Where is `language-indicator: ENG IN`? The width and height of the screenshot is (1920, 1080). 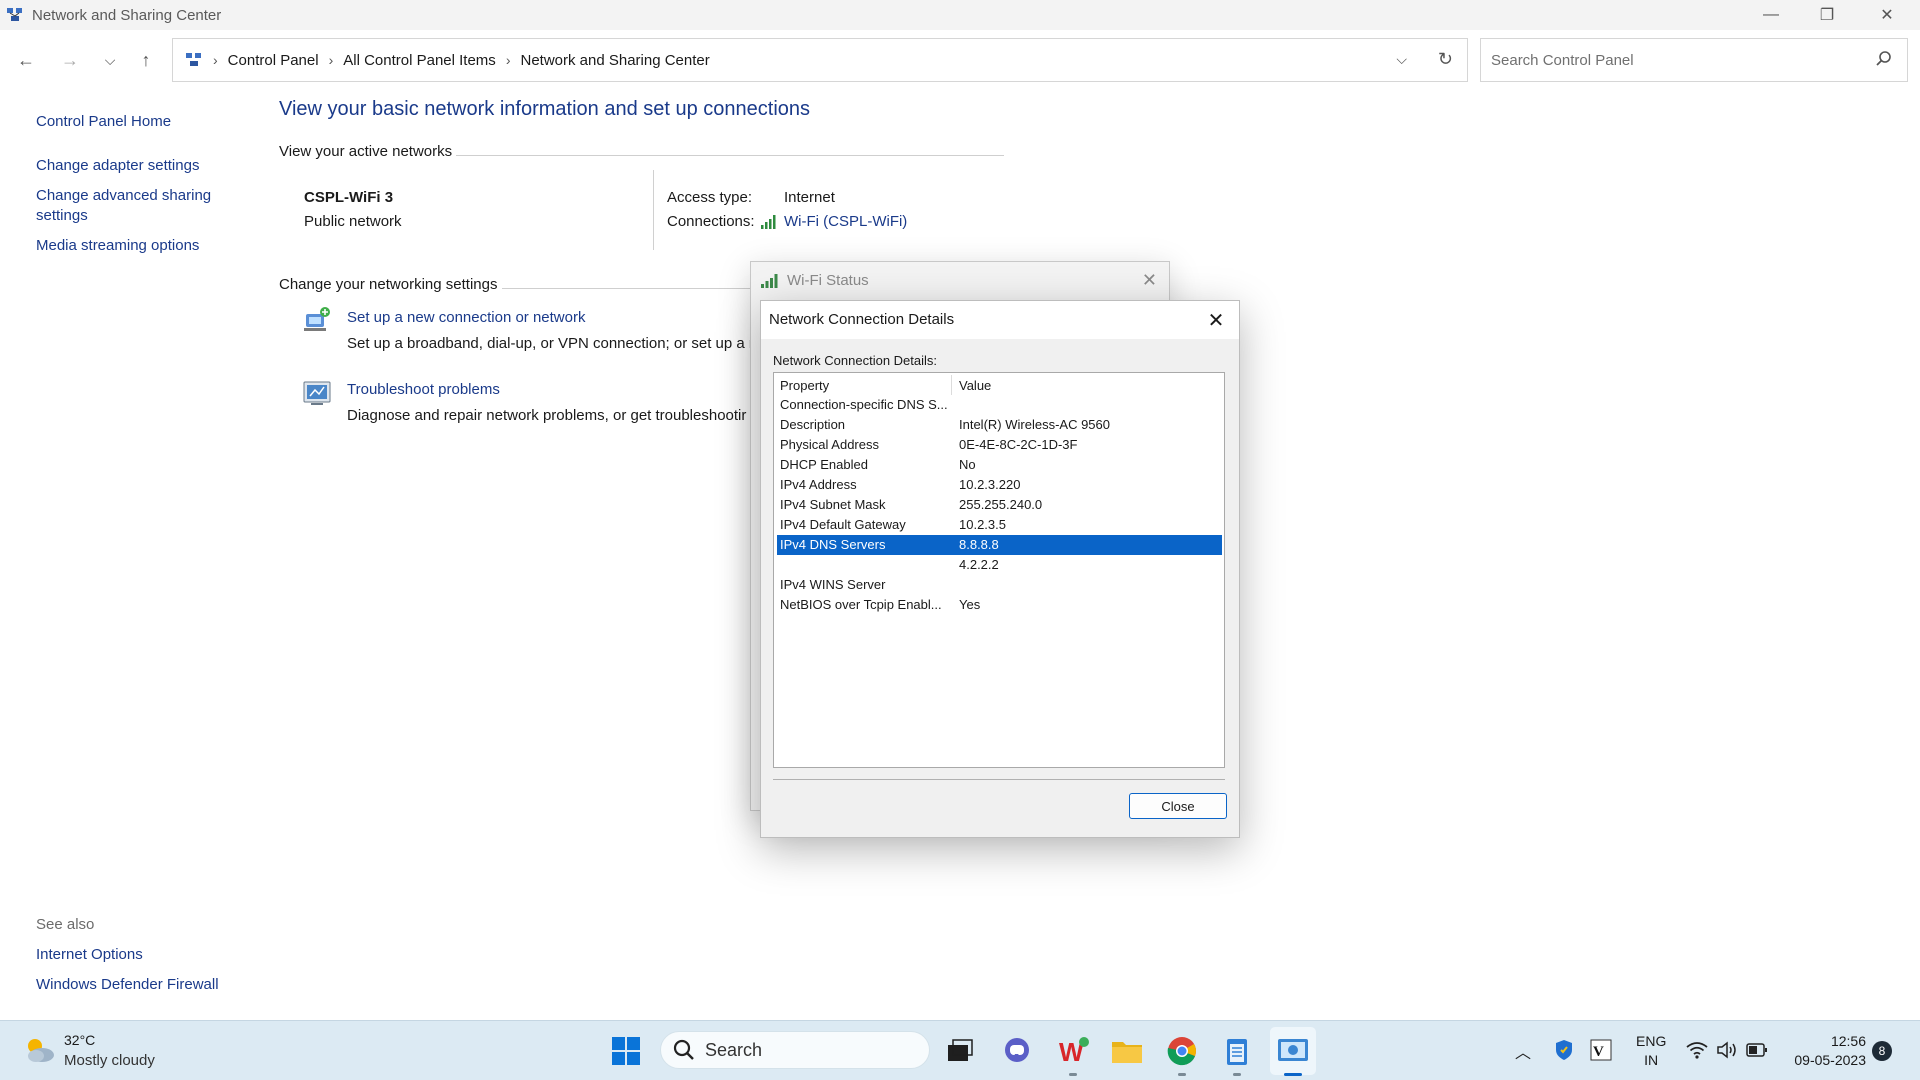
language-indicator: ENG IN is located at coordinates (1651, 1051).